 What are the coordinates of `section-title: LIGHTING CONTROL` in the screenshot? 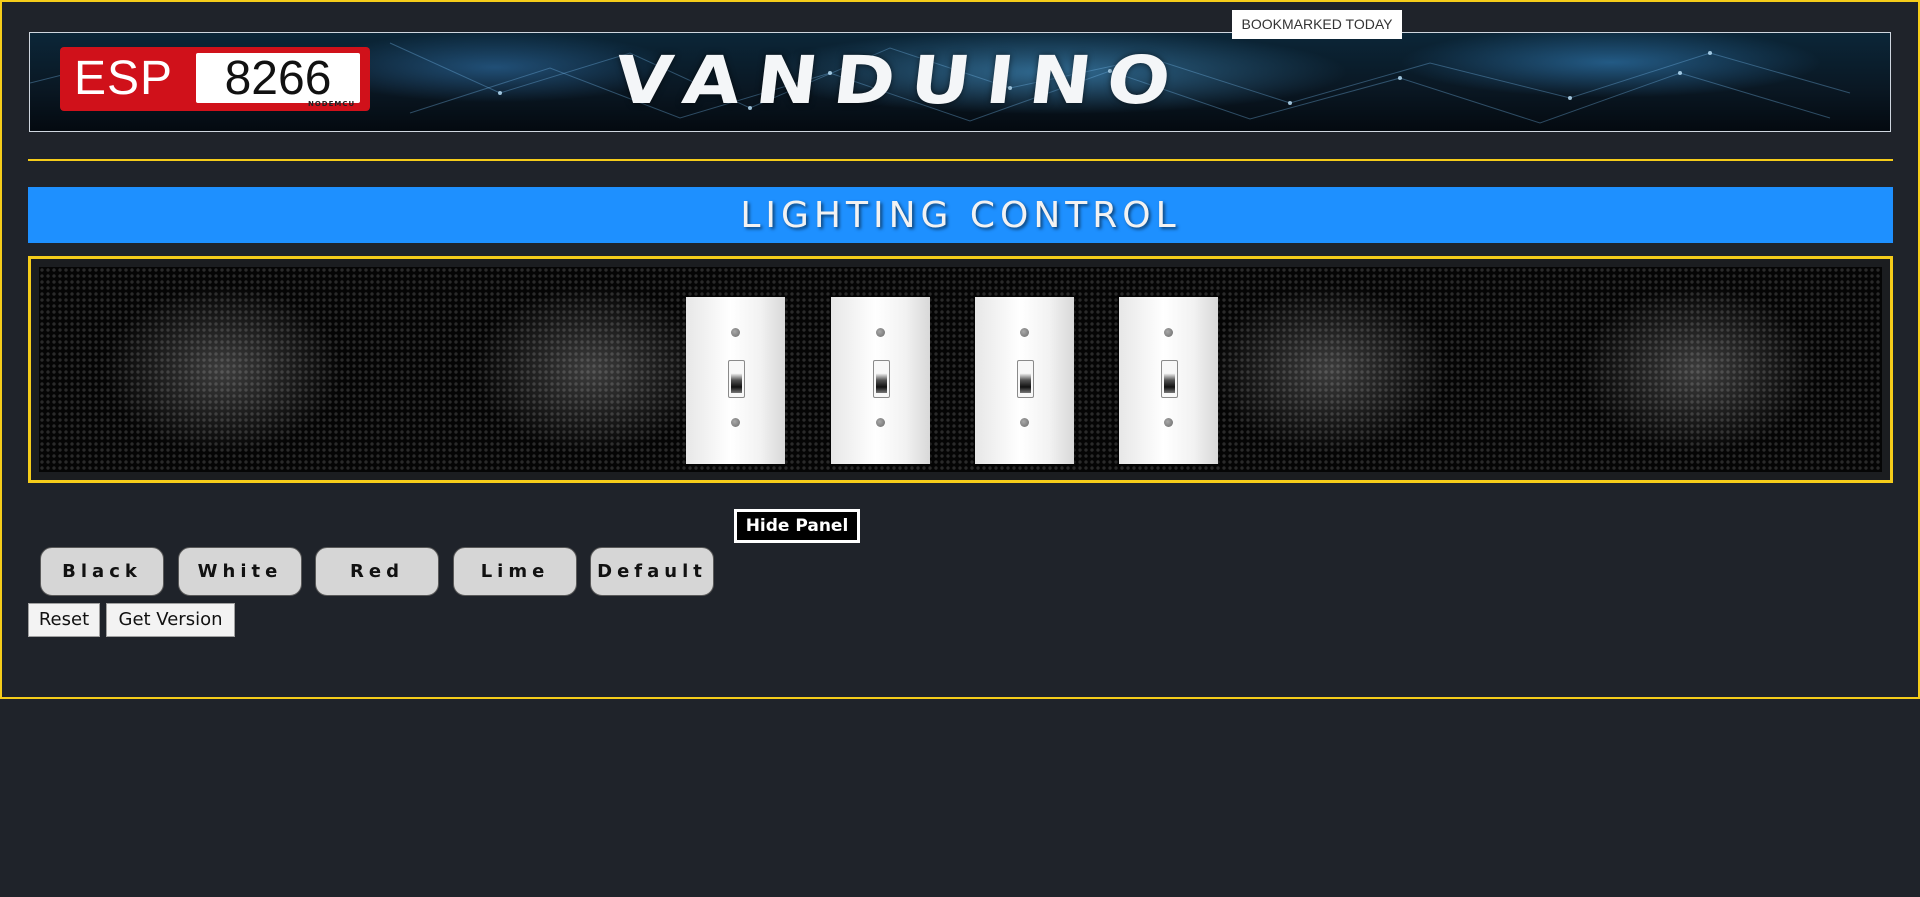 It's located at (960, 215).